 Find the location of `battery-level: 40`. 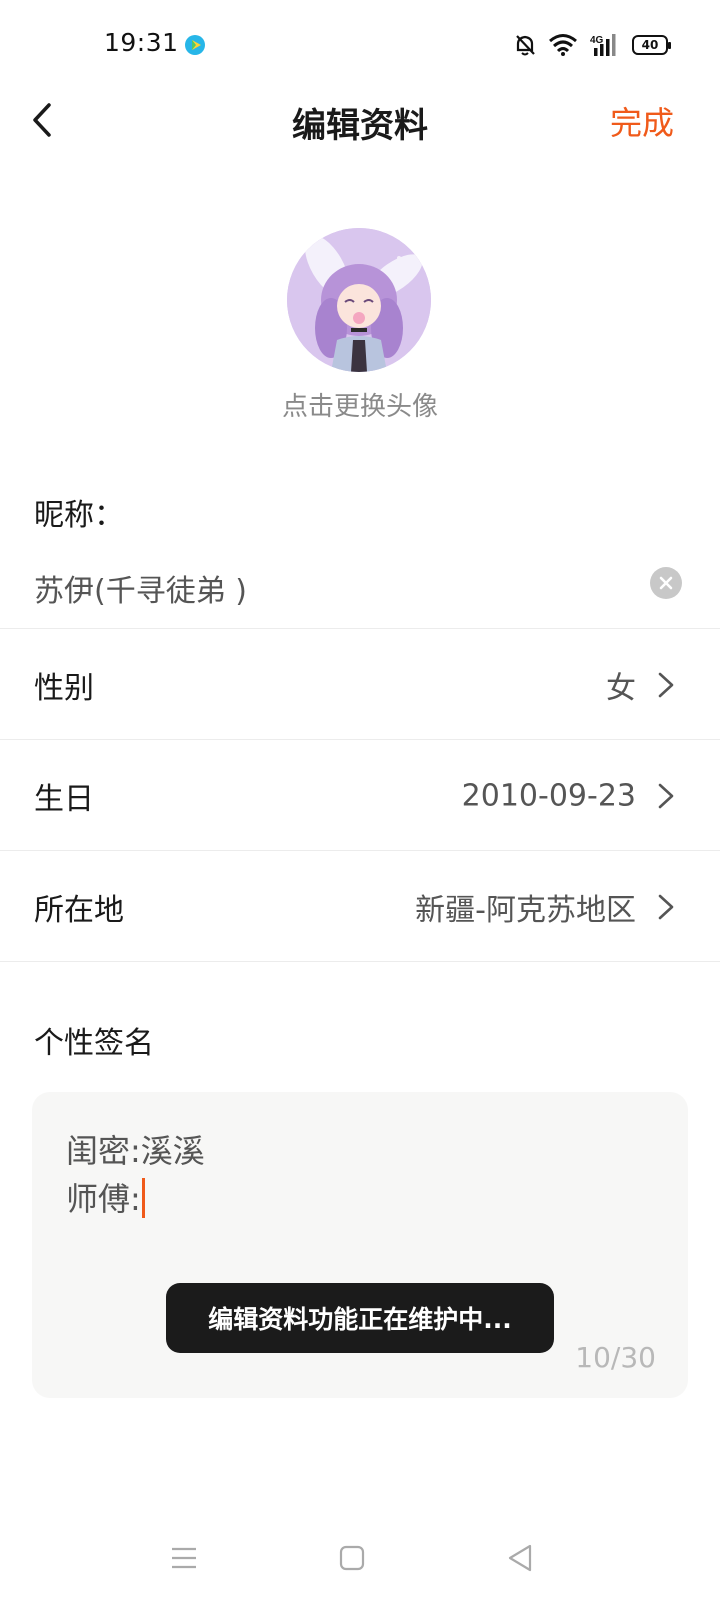

battery-level: 40 is located at coordinates (650, 45).